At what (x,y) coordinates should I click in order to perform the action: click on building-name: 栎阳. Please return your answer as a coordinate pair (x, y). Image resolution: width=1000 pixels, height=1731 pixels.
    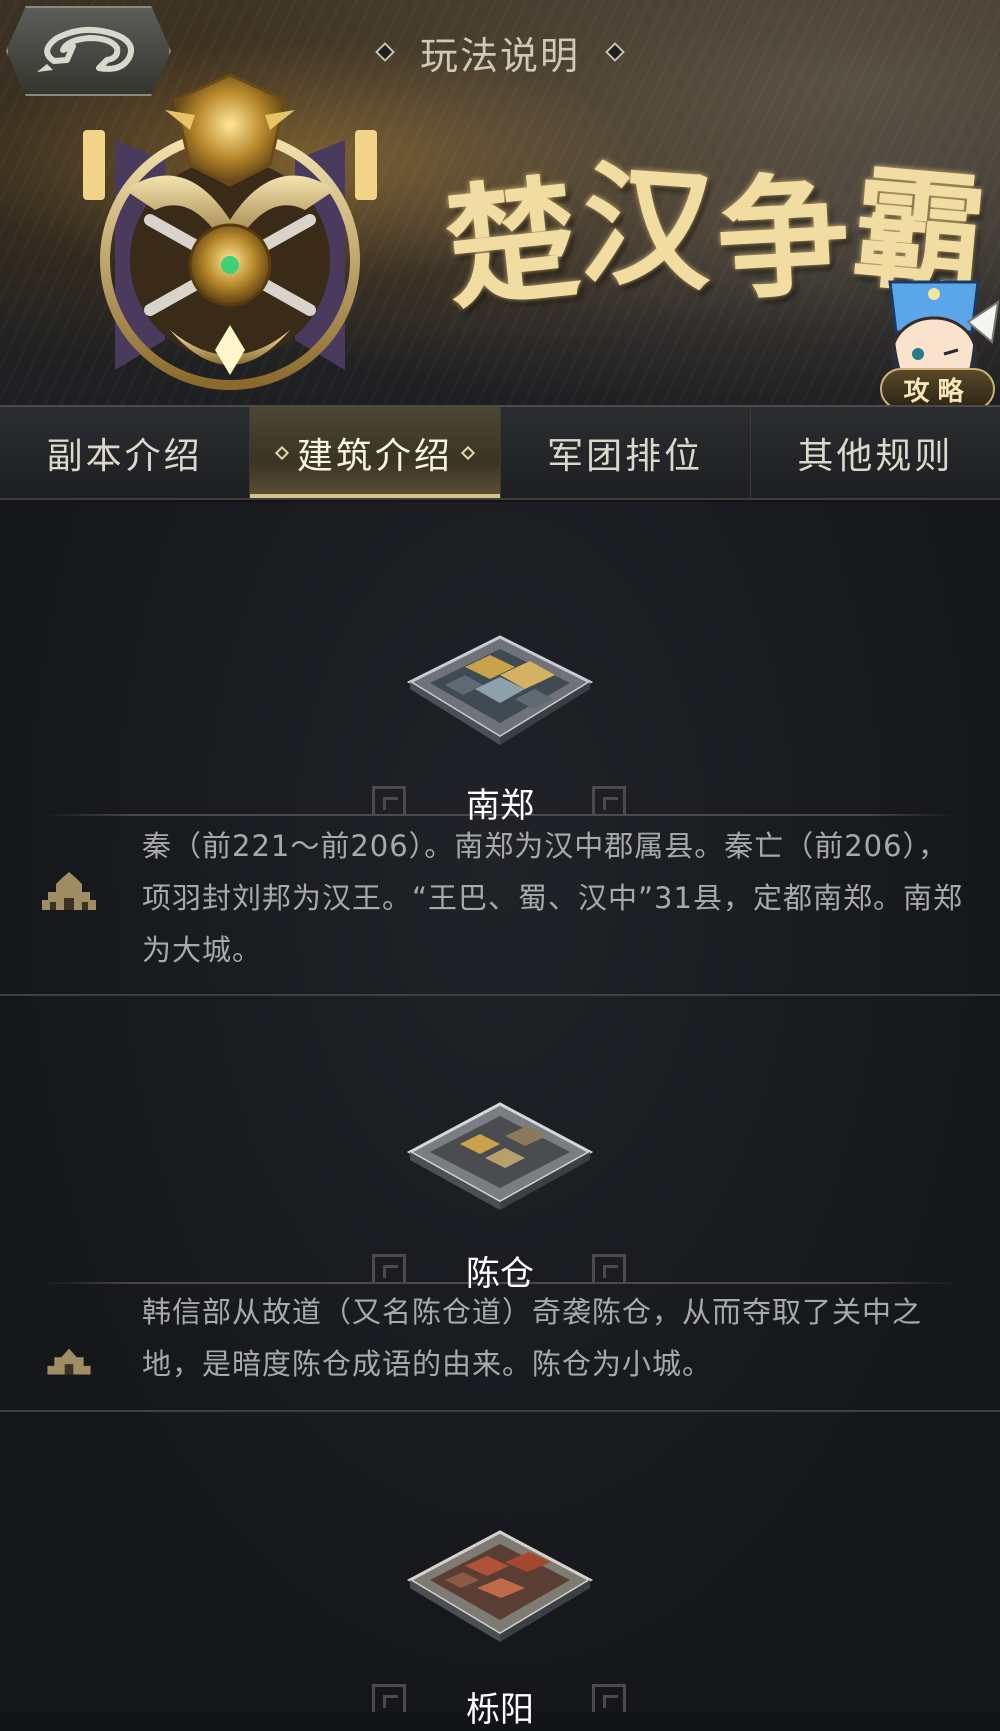
    Looking at the image, I should click on (500, 1710).